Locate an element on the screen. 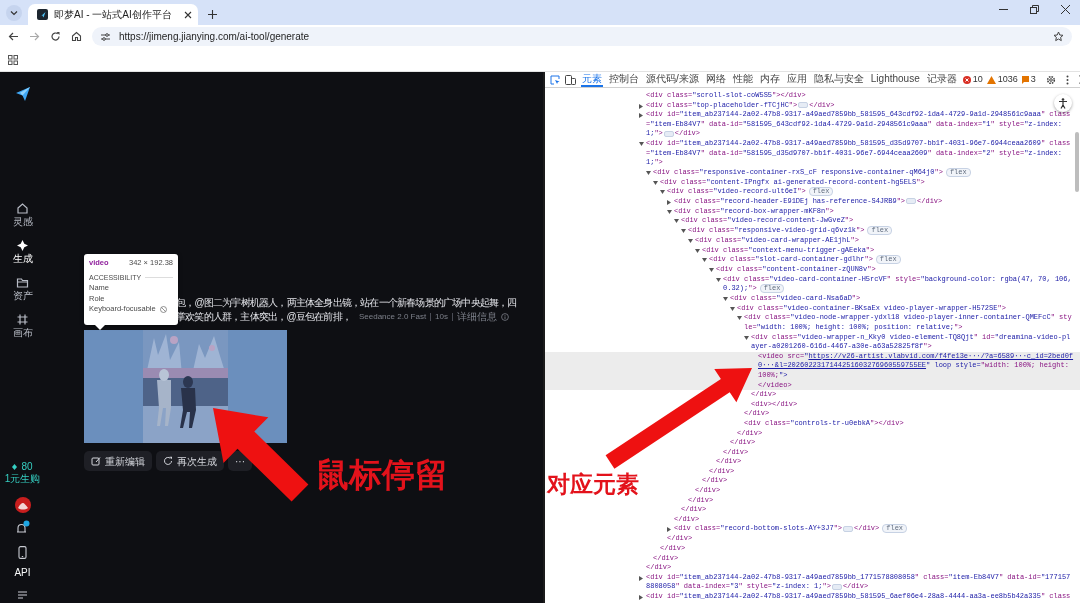 The image size is (1080, 603). sidebar-item: 生成 is located at coordinates (22, 251).